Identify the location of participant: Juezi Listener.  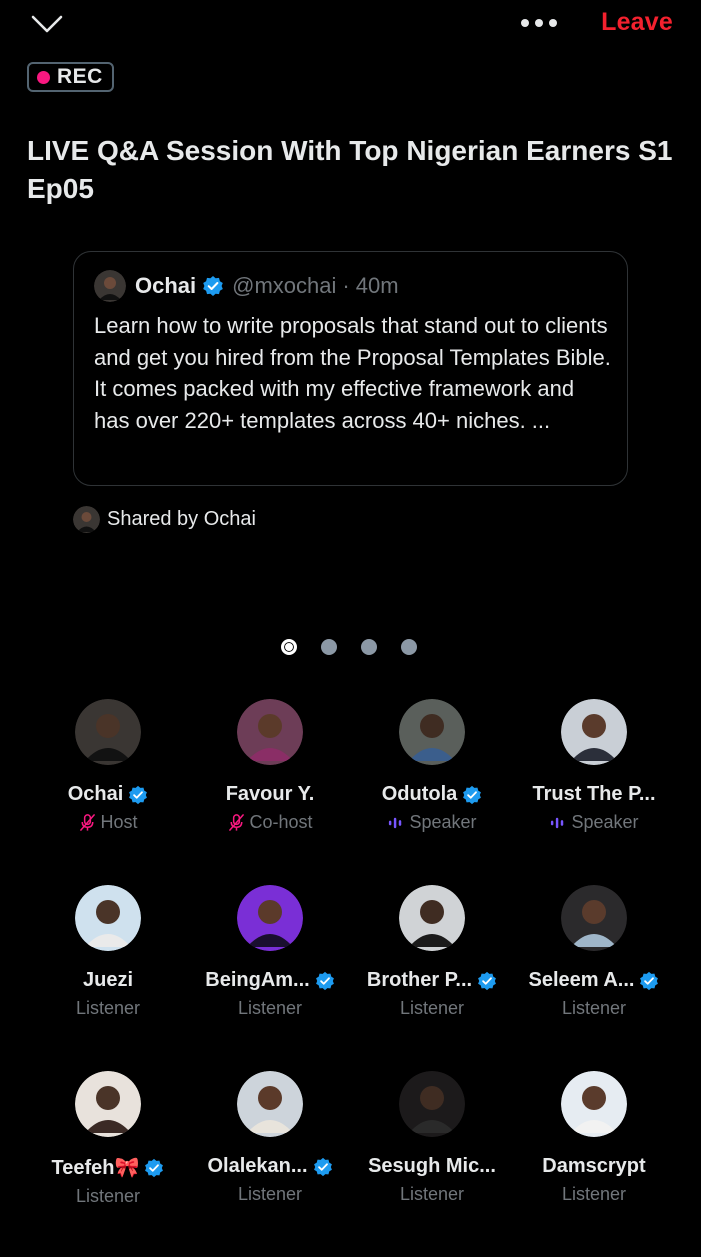
(108, 978).